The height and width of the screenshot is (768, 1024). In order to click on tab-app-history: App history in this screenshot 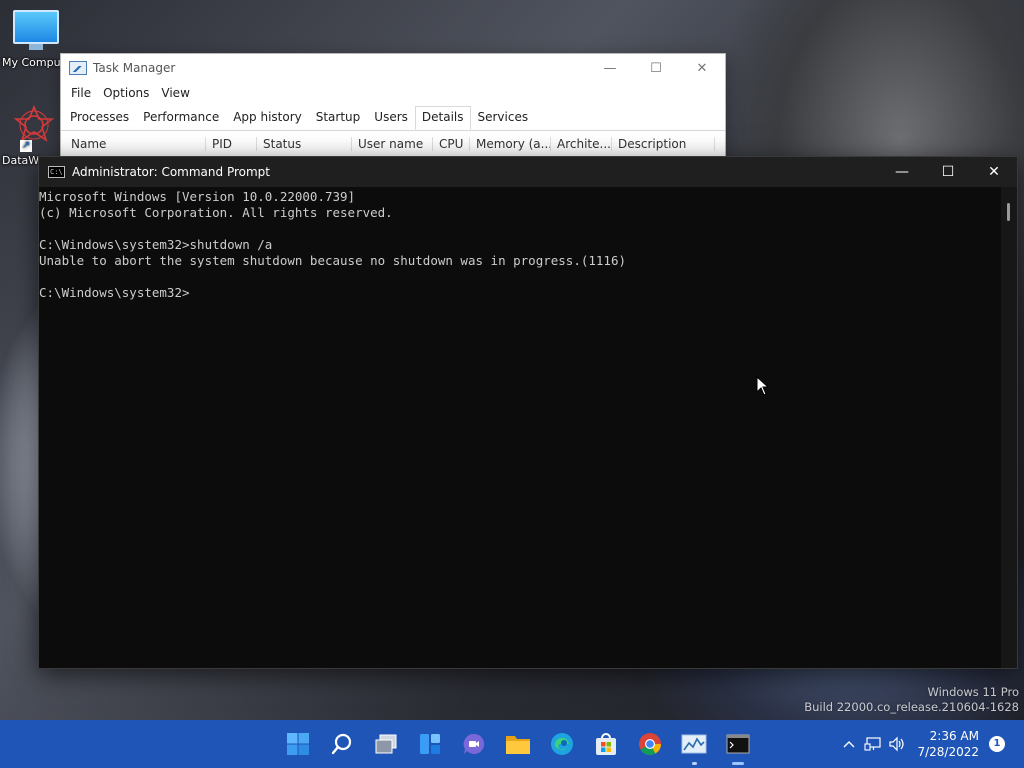, I will do `click(267, 117)`.